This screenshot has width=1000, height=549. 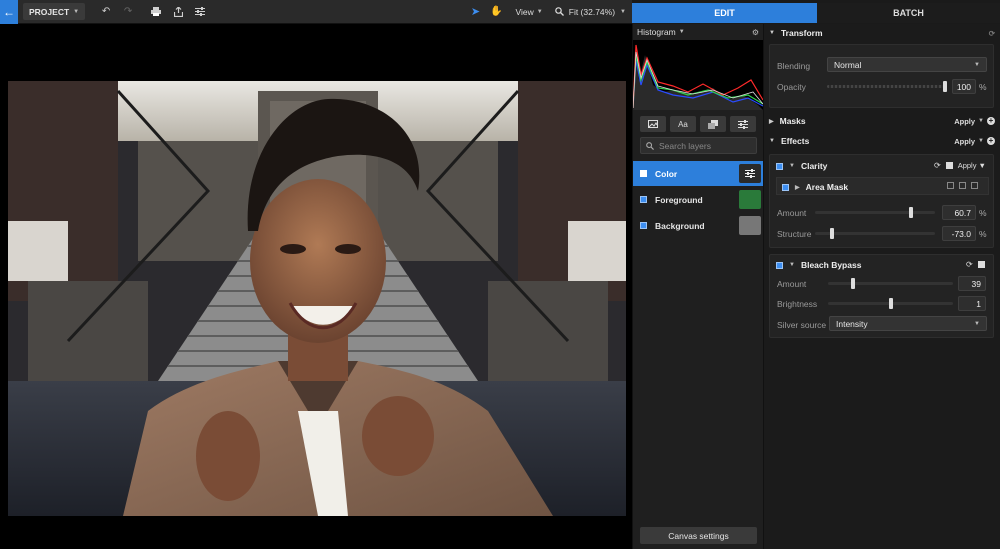 I want to click on masks-apply-button: Apply ▼ +, so click(x=974, y=121).